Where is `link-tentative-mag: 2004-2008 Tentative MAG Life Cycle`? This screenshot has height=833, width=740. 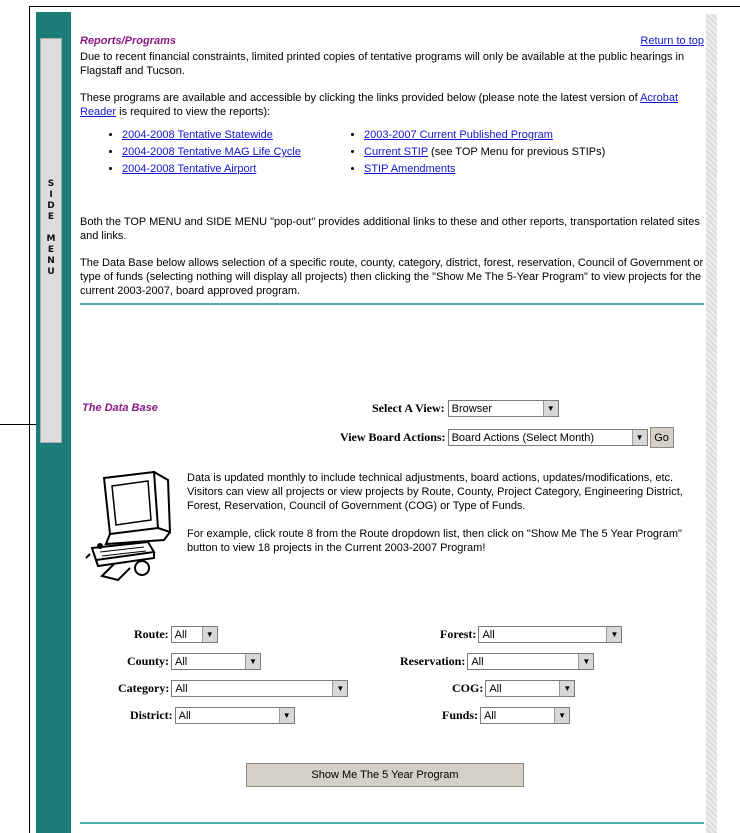
link-tentative-mag: 2004-2008 Tentative MAG Life Cycle is located at coordinates (211, 152).